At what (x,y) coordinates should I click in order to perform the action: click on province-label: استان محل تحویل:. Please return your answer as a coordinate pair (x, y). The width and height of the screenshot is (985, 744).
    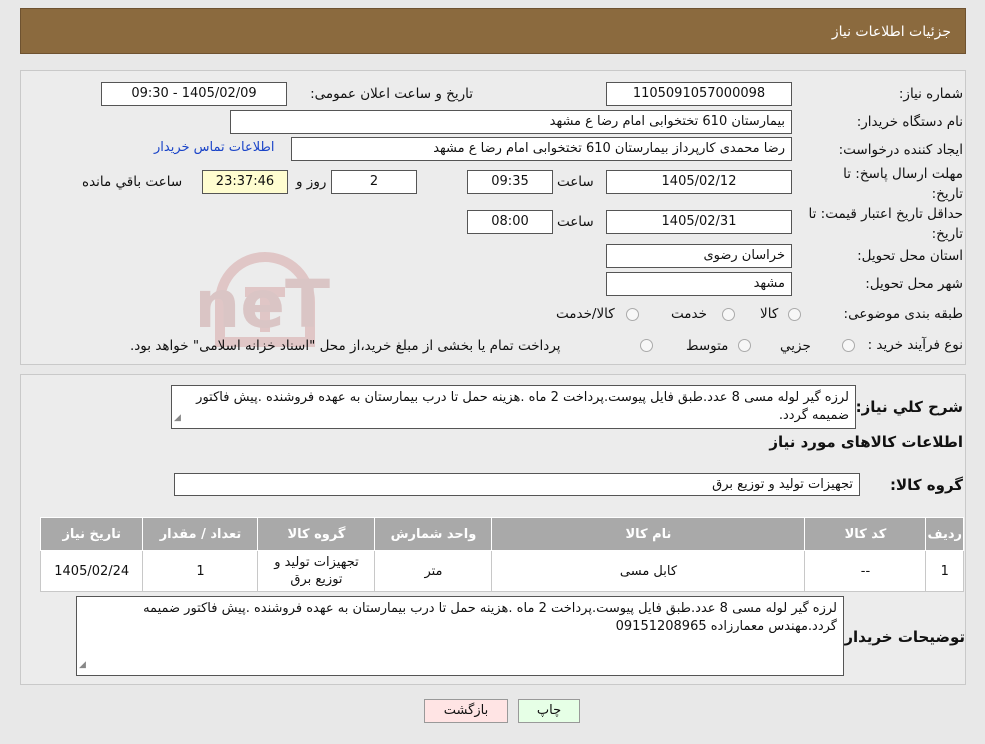
    Looking at the image, I should click on (910, 256).